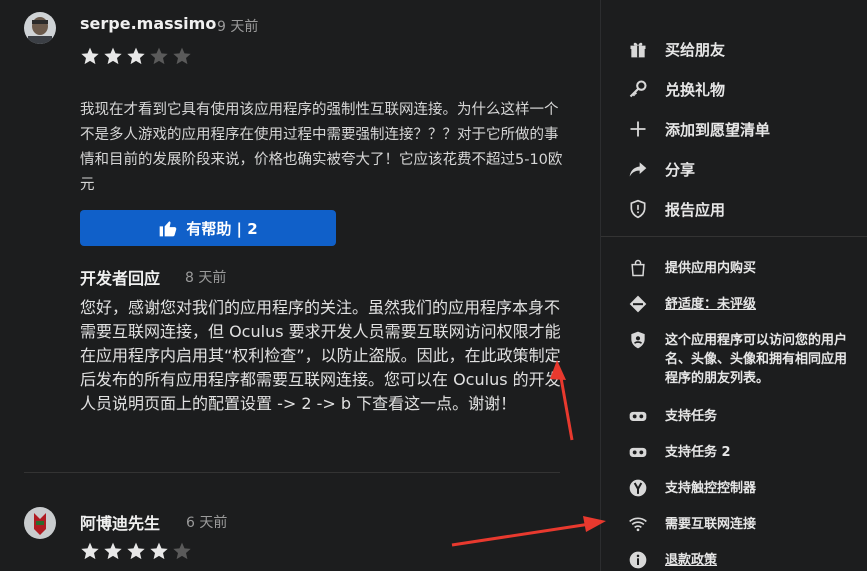 This screenshot has height=571, width=867. Describe the element at coordinates (638, 524) in the screenshot. I see `wifi-icon` at that location.